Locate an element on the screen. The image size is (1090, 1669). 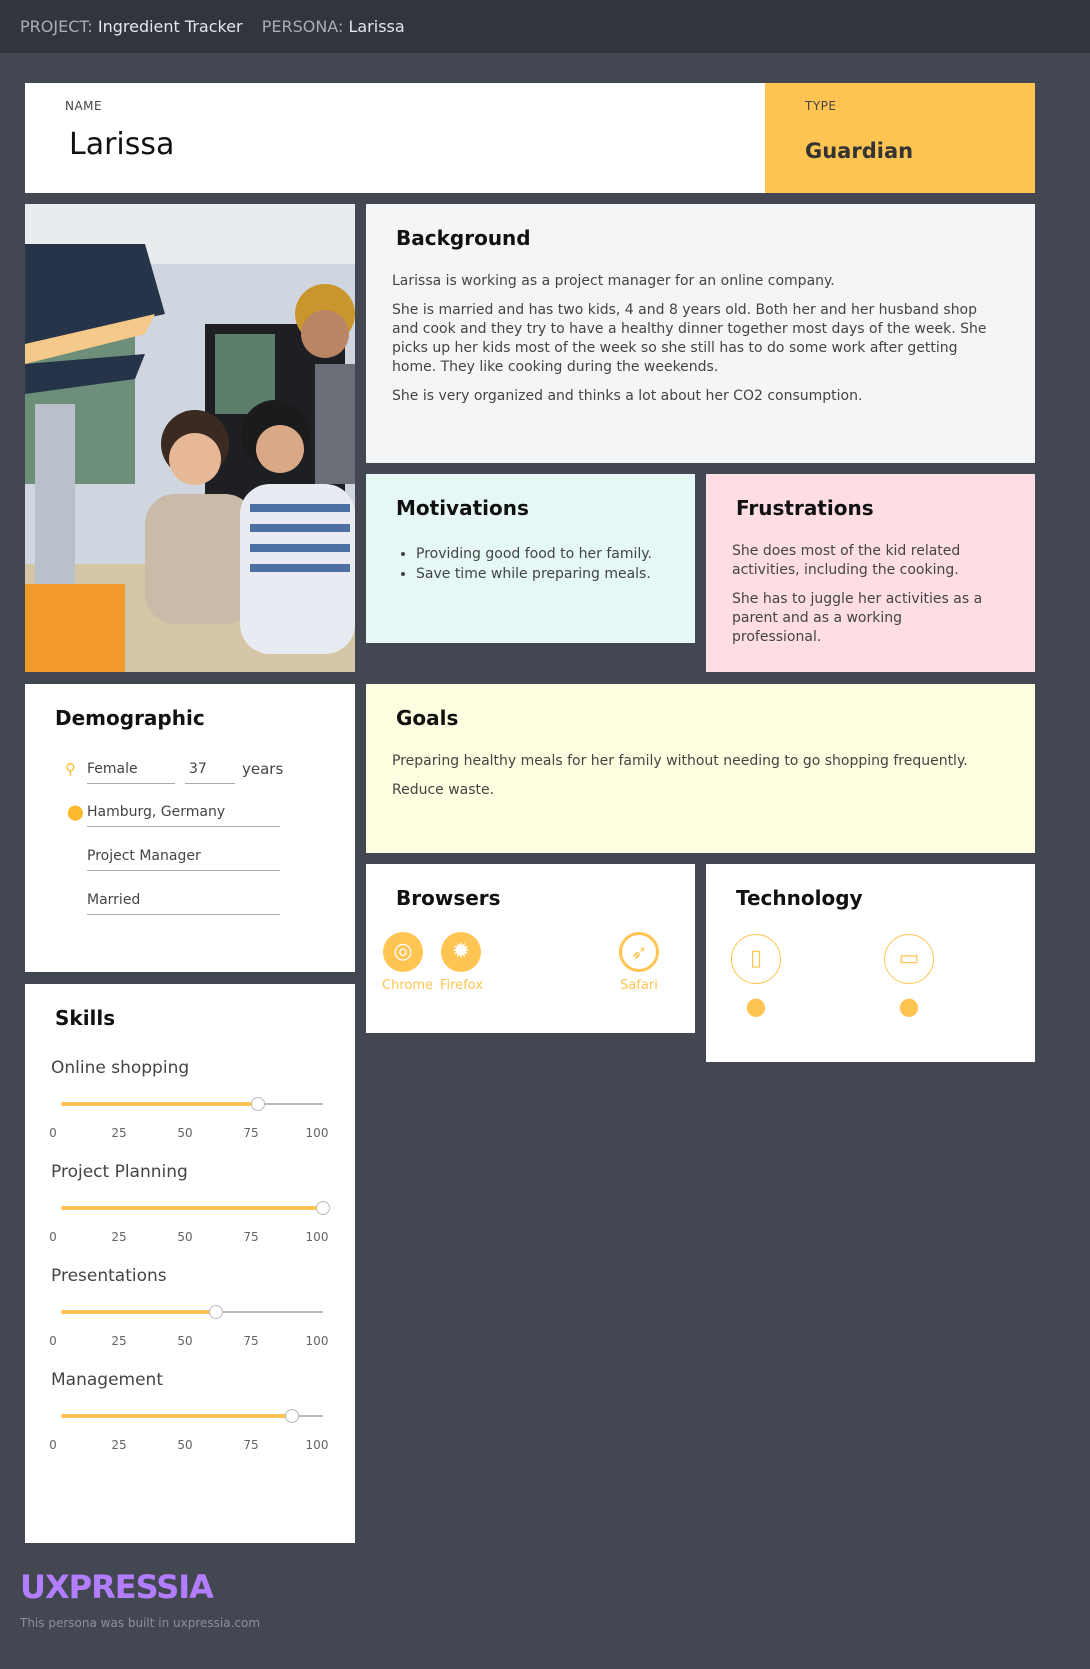
skill-name: Presentations is located at coordinates (109, 1276).